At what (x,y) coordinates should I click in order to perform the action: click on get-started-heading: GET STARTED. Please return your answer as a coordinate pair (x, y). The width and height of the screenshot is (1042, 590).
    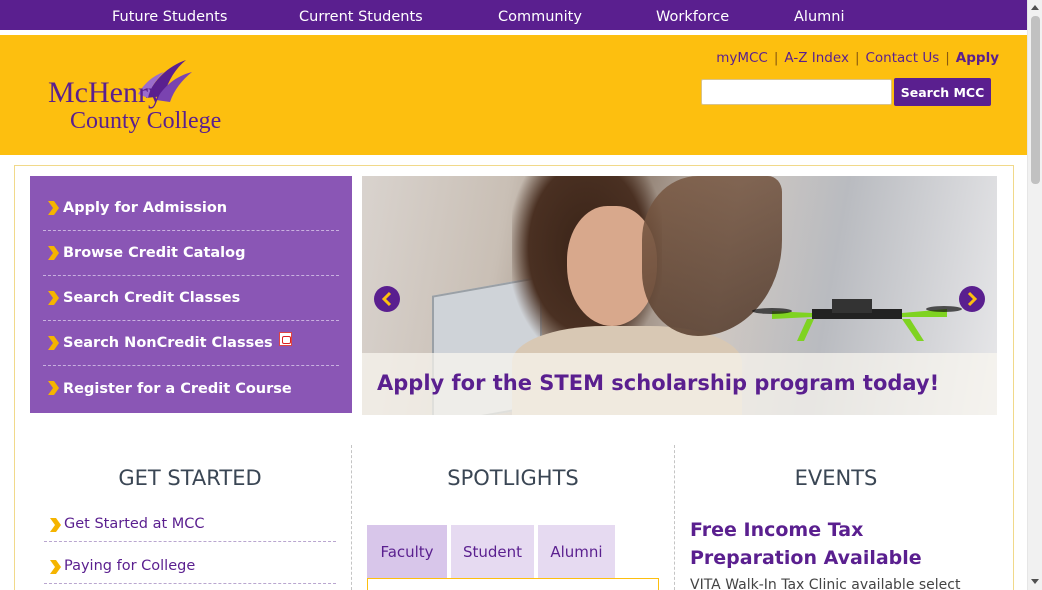
    Looking at the image, I should click on (190, 478).